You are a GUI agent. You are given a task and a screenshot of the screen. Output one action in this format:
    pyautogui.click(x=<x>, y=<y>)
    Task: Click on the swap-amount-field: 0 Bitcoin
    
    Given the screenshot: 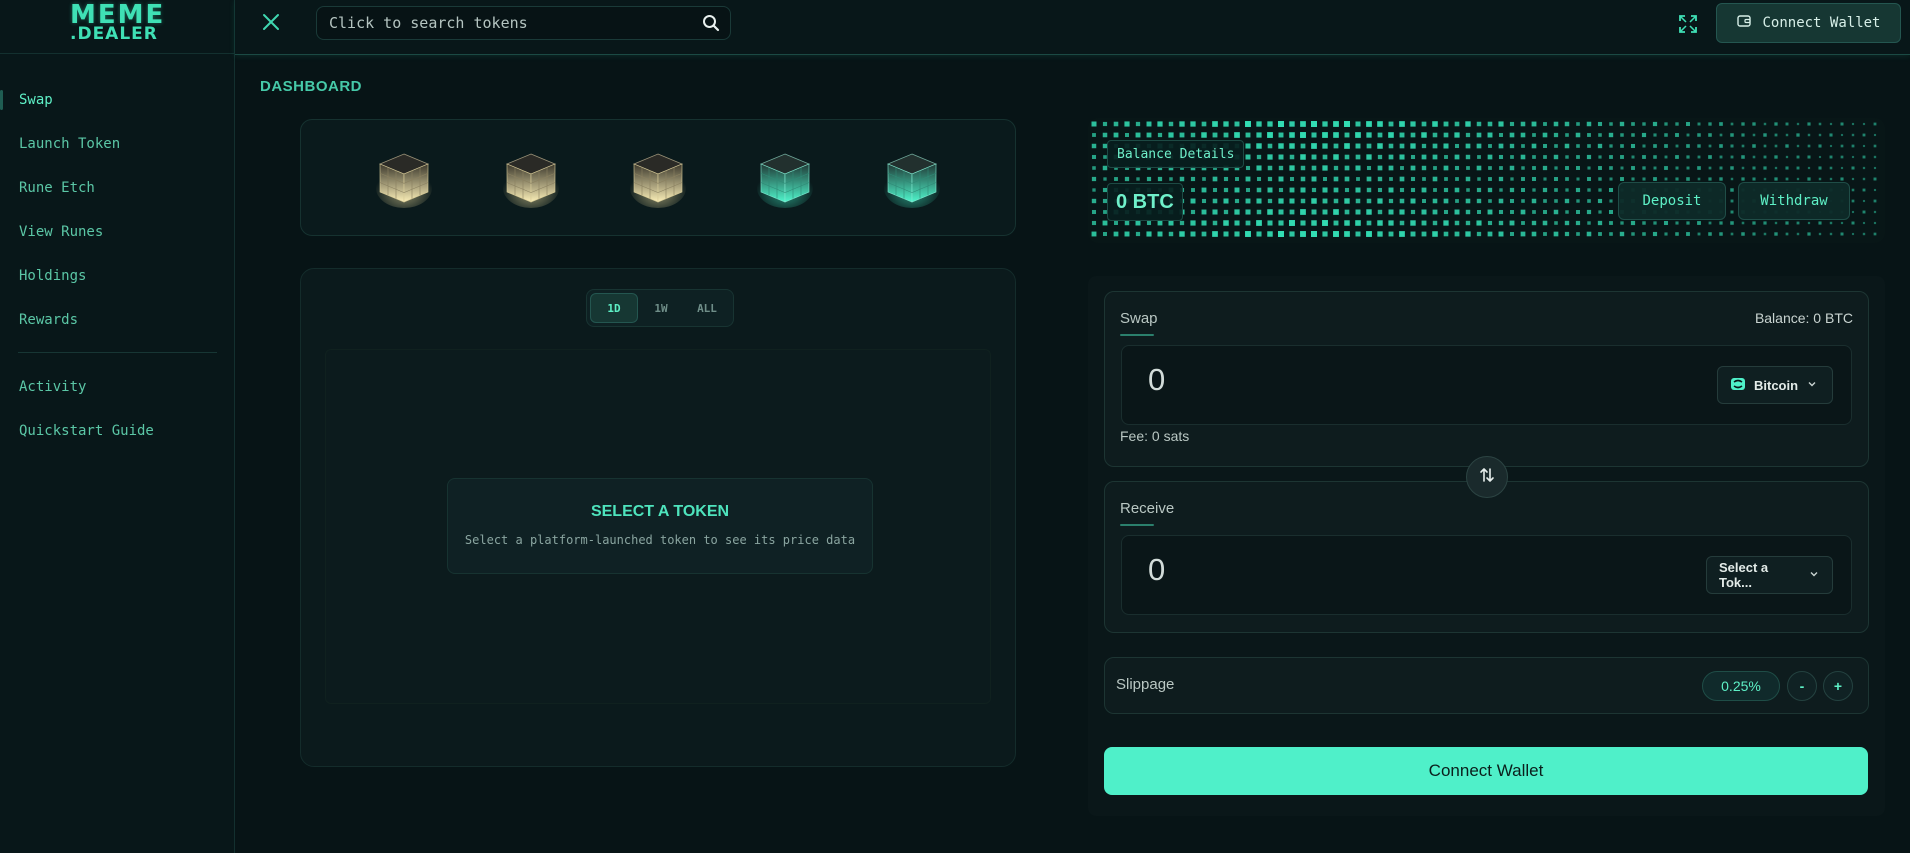 What is the action you would take?
    pyautogui.click(x=1486, y=385)
    